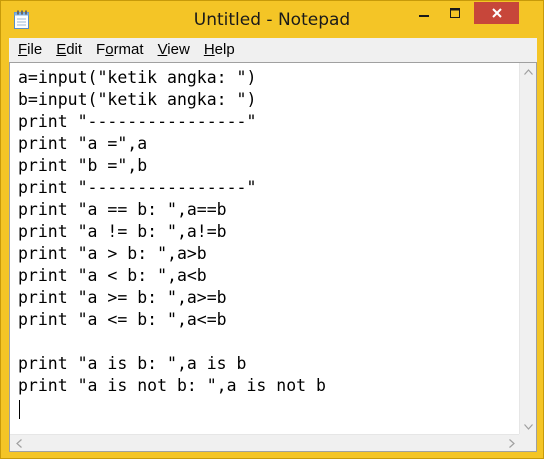 The height and width of the screenshot is (459, 544). What do you see at coordinates (132, 363) in the screenshot?
I see `editor-line: print "a is b: ",a is b` at bounding box center [132, 363].